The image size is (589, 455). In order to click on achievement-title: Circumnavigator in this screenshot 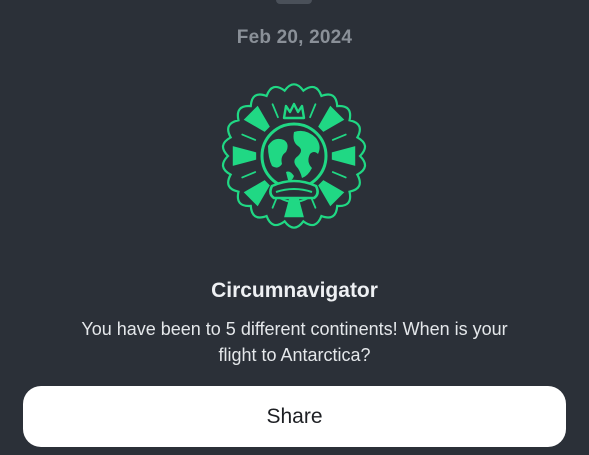, I will do `click(294, 290)`.